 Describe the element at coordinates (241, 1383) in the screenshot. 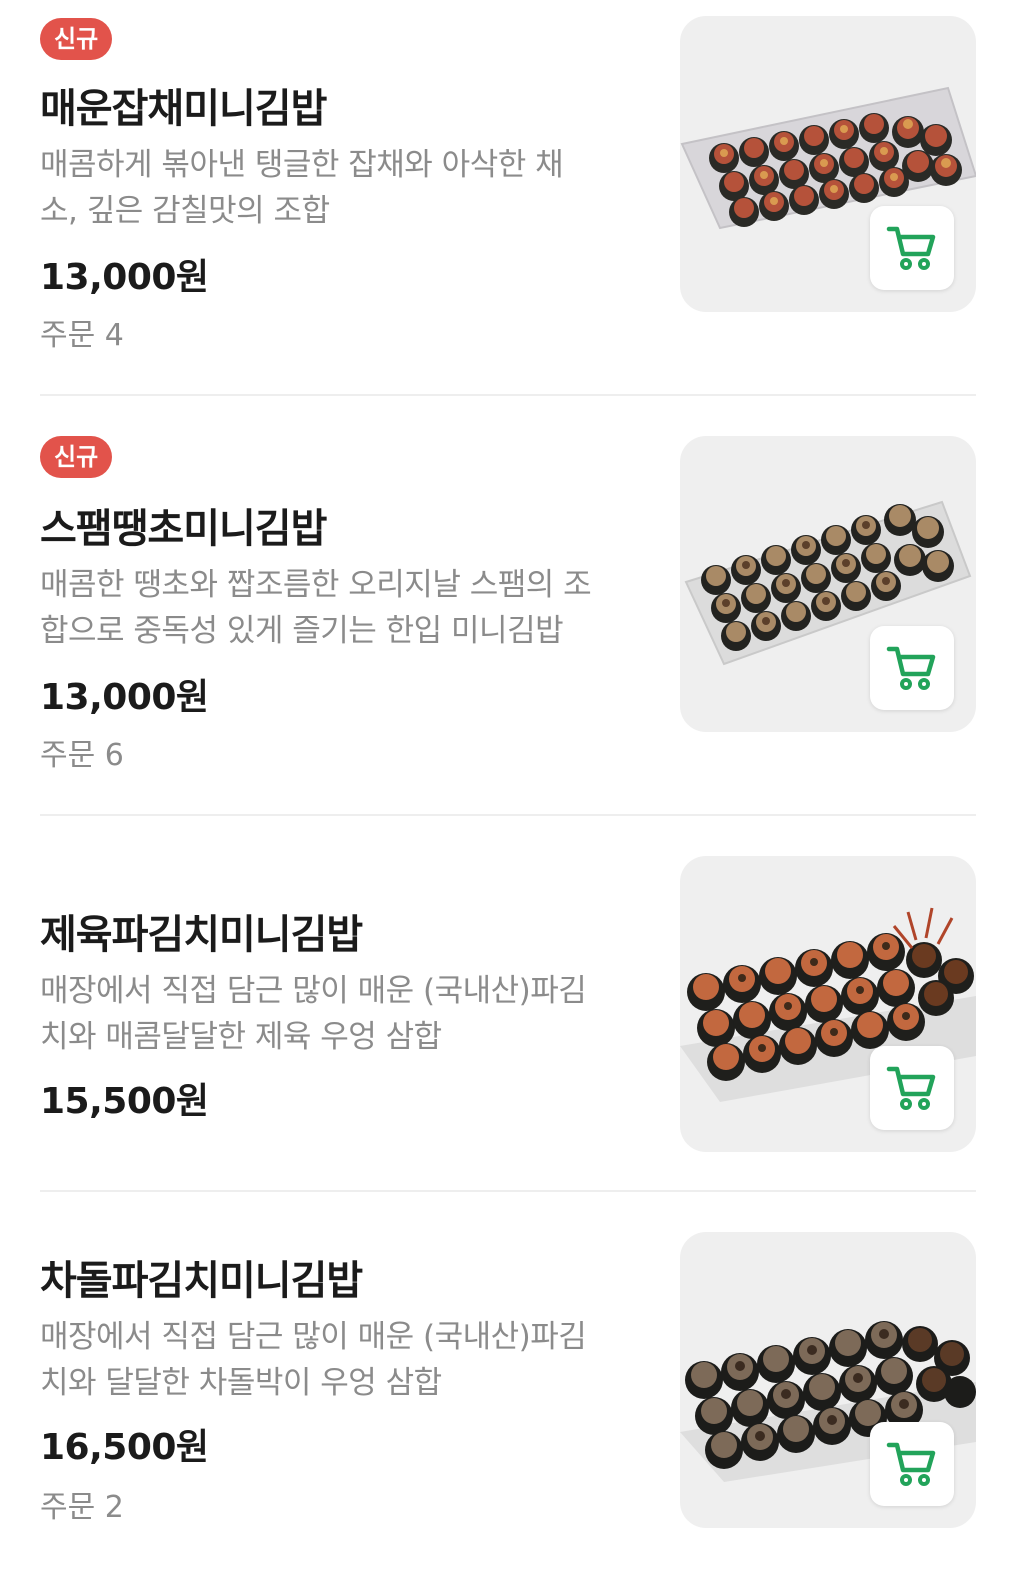

I see `description-line: 치와 달달한 차돌박이 우엉 삼합` at that location.